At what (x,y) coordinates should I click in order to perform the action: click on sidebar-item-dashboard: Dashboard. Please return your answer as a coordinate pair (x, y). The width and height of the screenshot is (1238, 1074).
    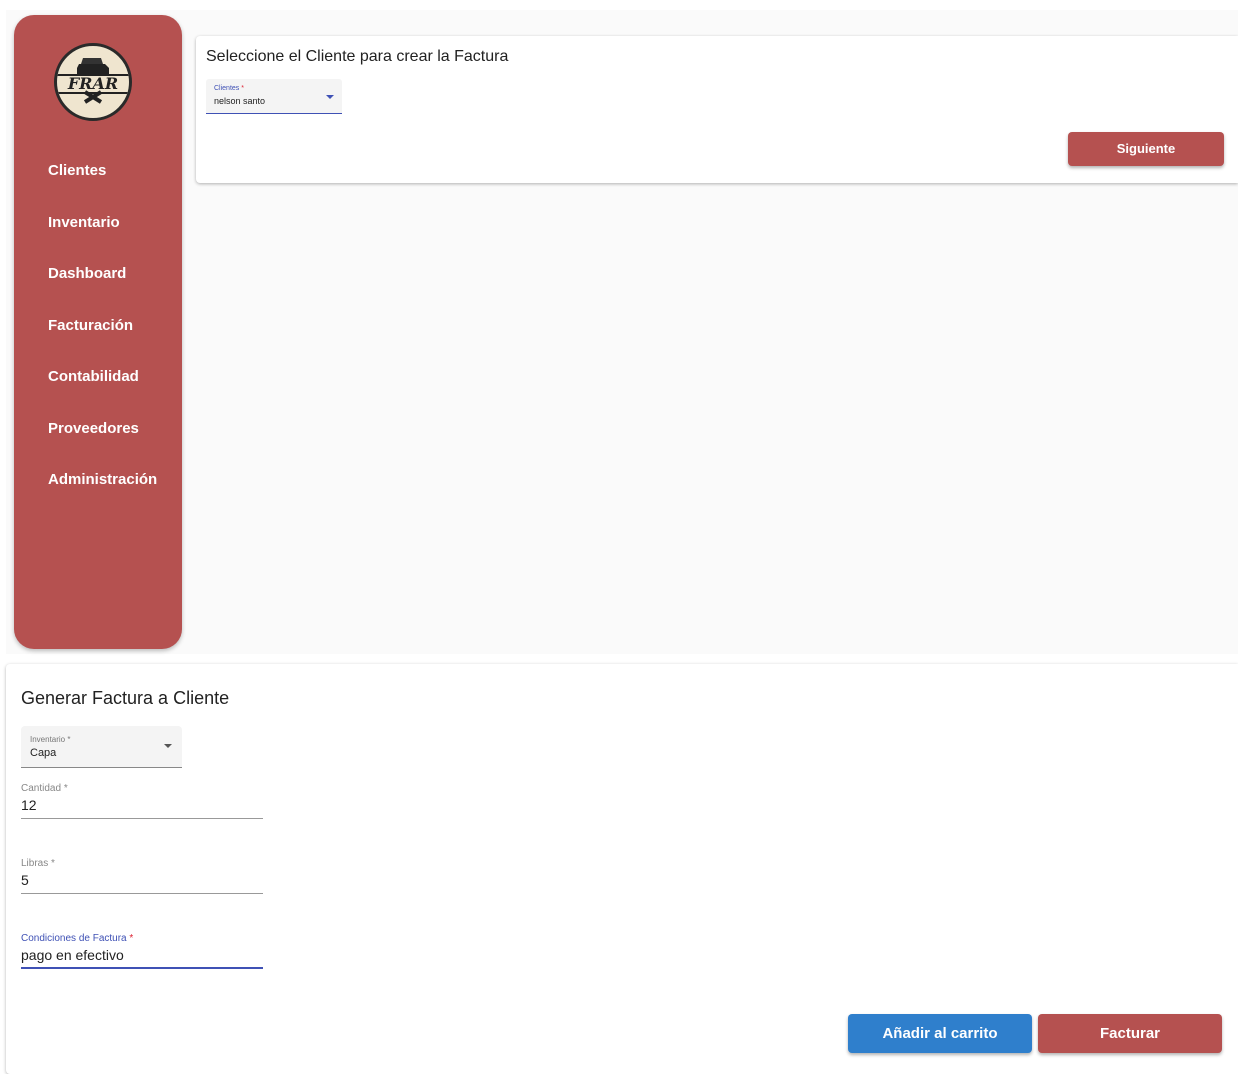
    Looking at the image, I should click on (87, 273).